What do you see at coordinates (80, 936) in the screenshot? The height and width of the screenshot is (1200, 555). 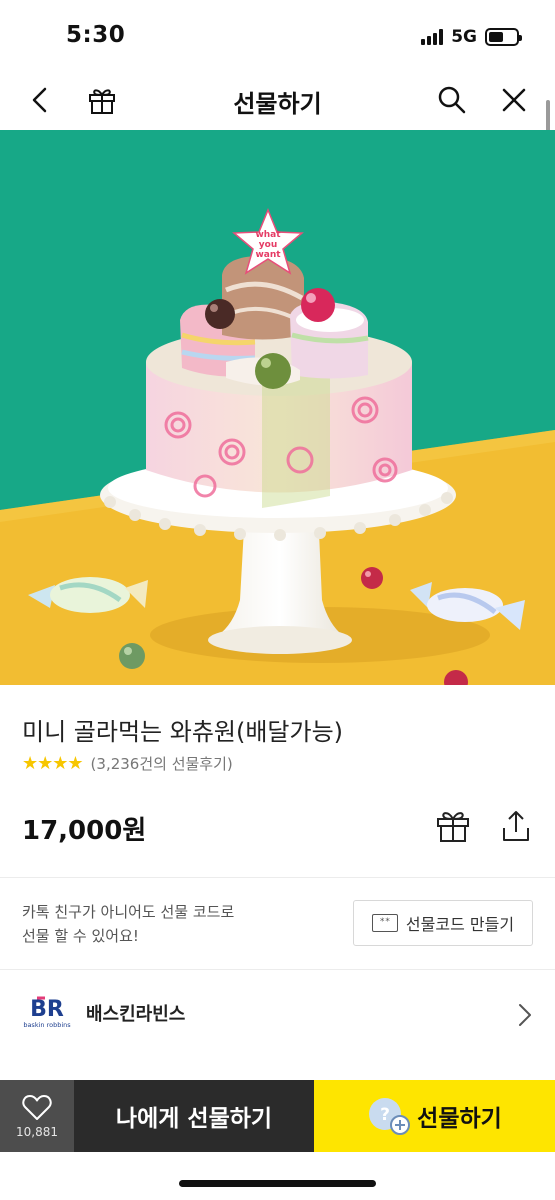 I see `gift-code-description-line2: 선물 할 수 있어요!` at bounding box center [80, 936].